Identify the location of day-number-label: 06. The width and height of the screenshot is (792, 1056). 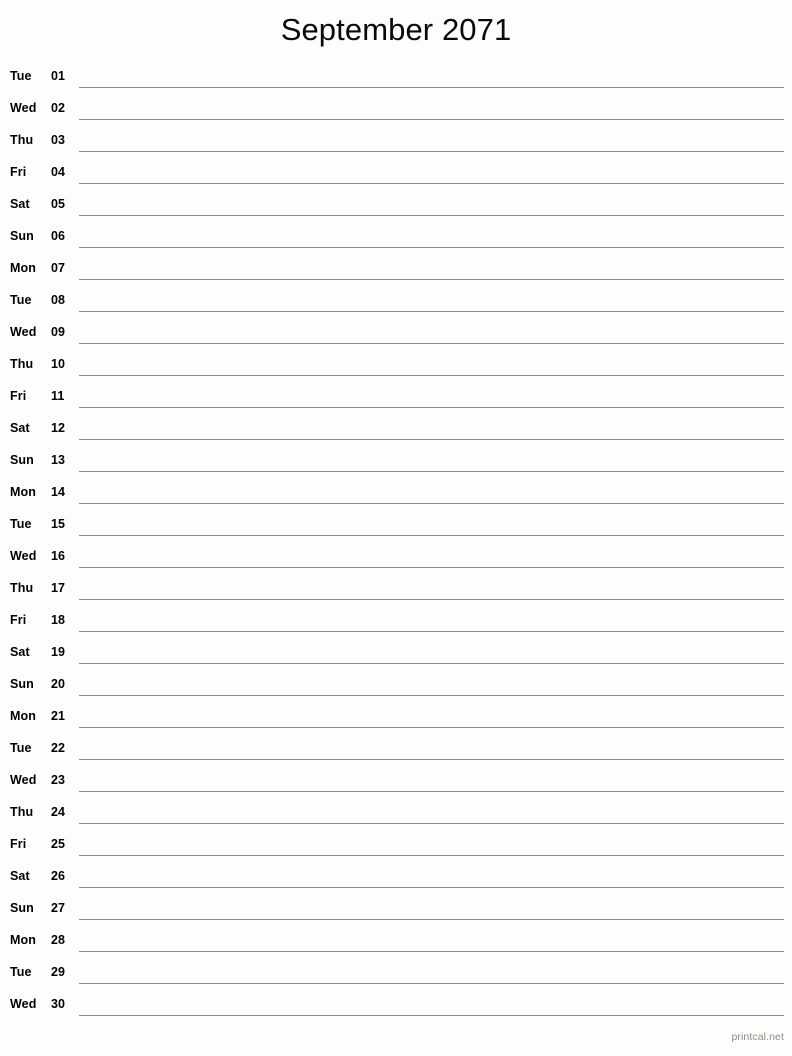
(58, 236).